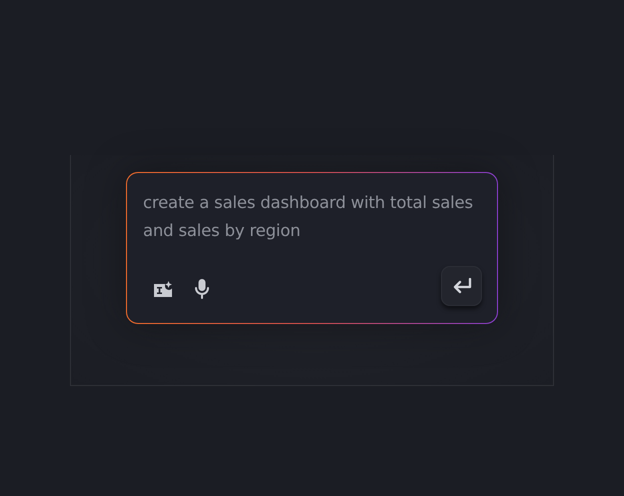  Describe the element at coordinates (202, 288) in the screenshot. I see `microphone-icon` at that location.